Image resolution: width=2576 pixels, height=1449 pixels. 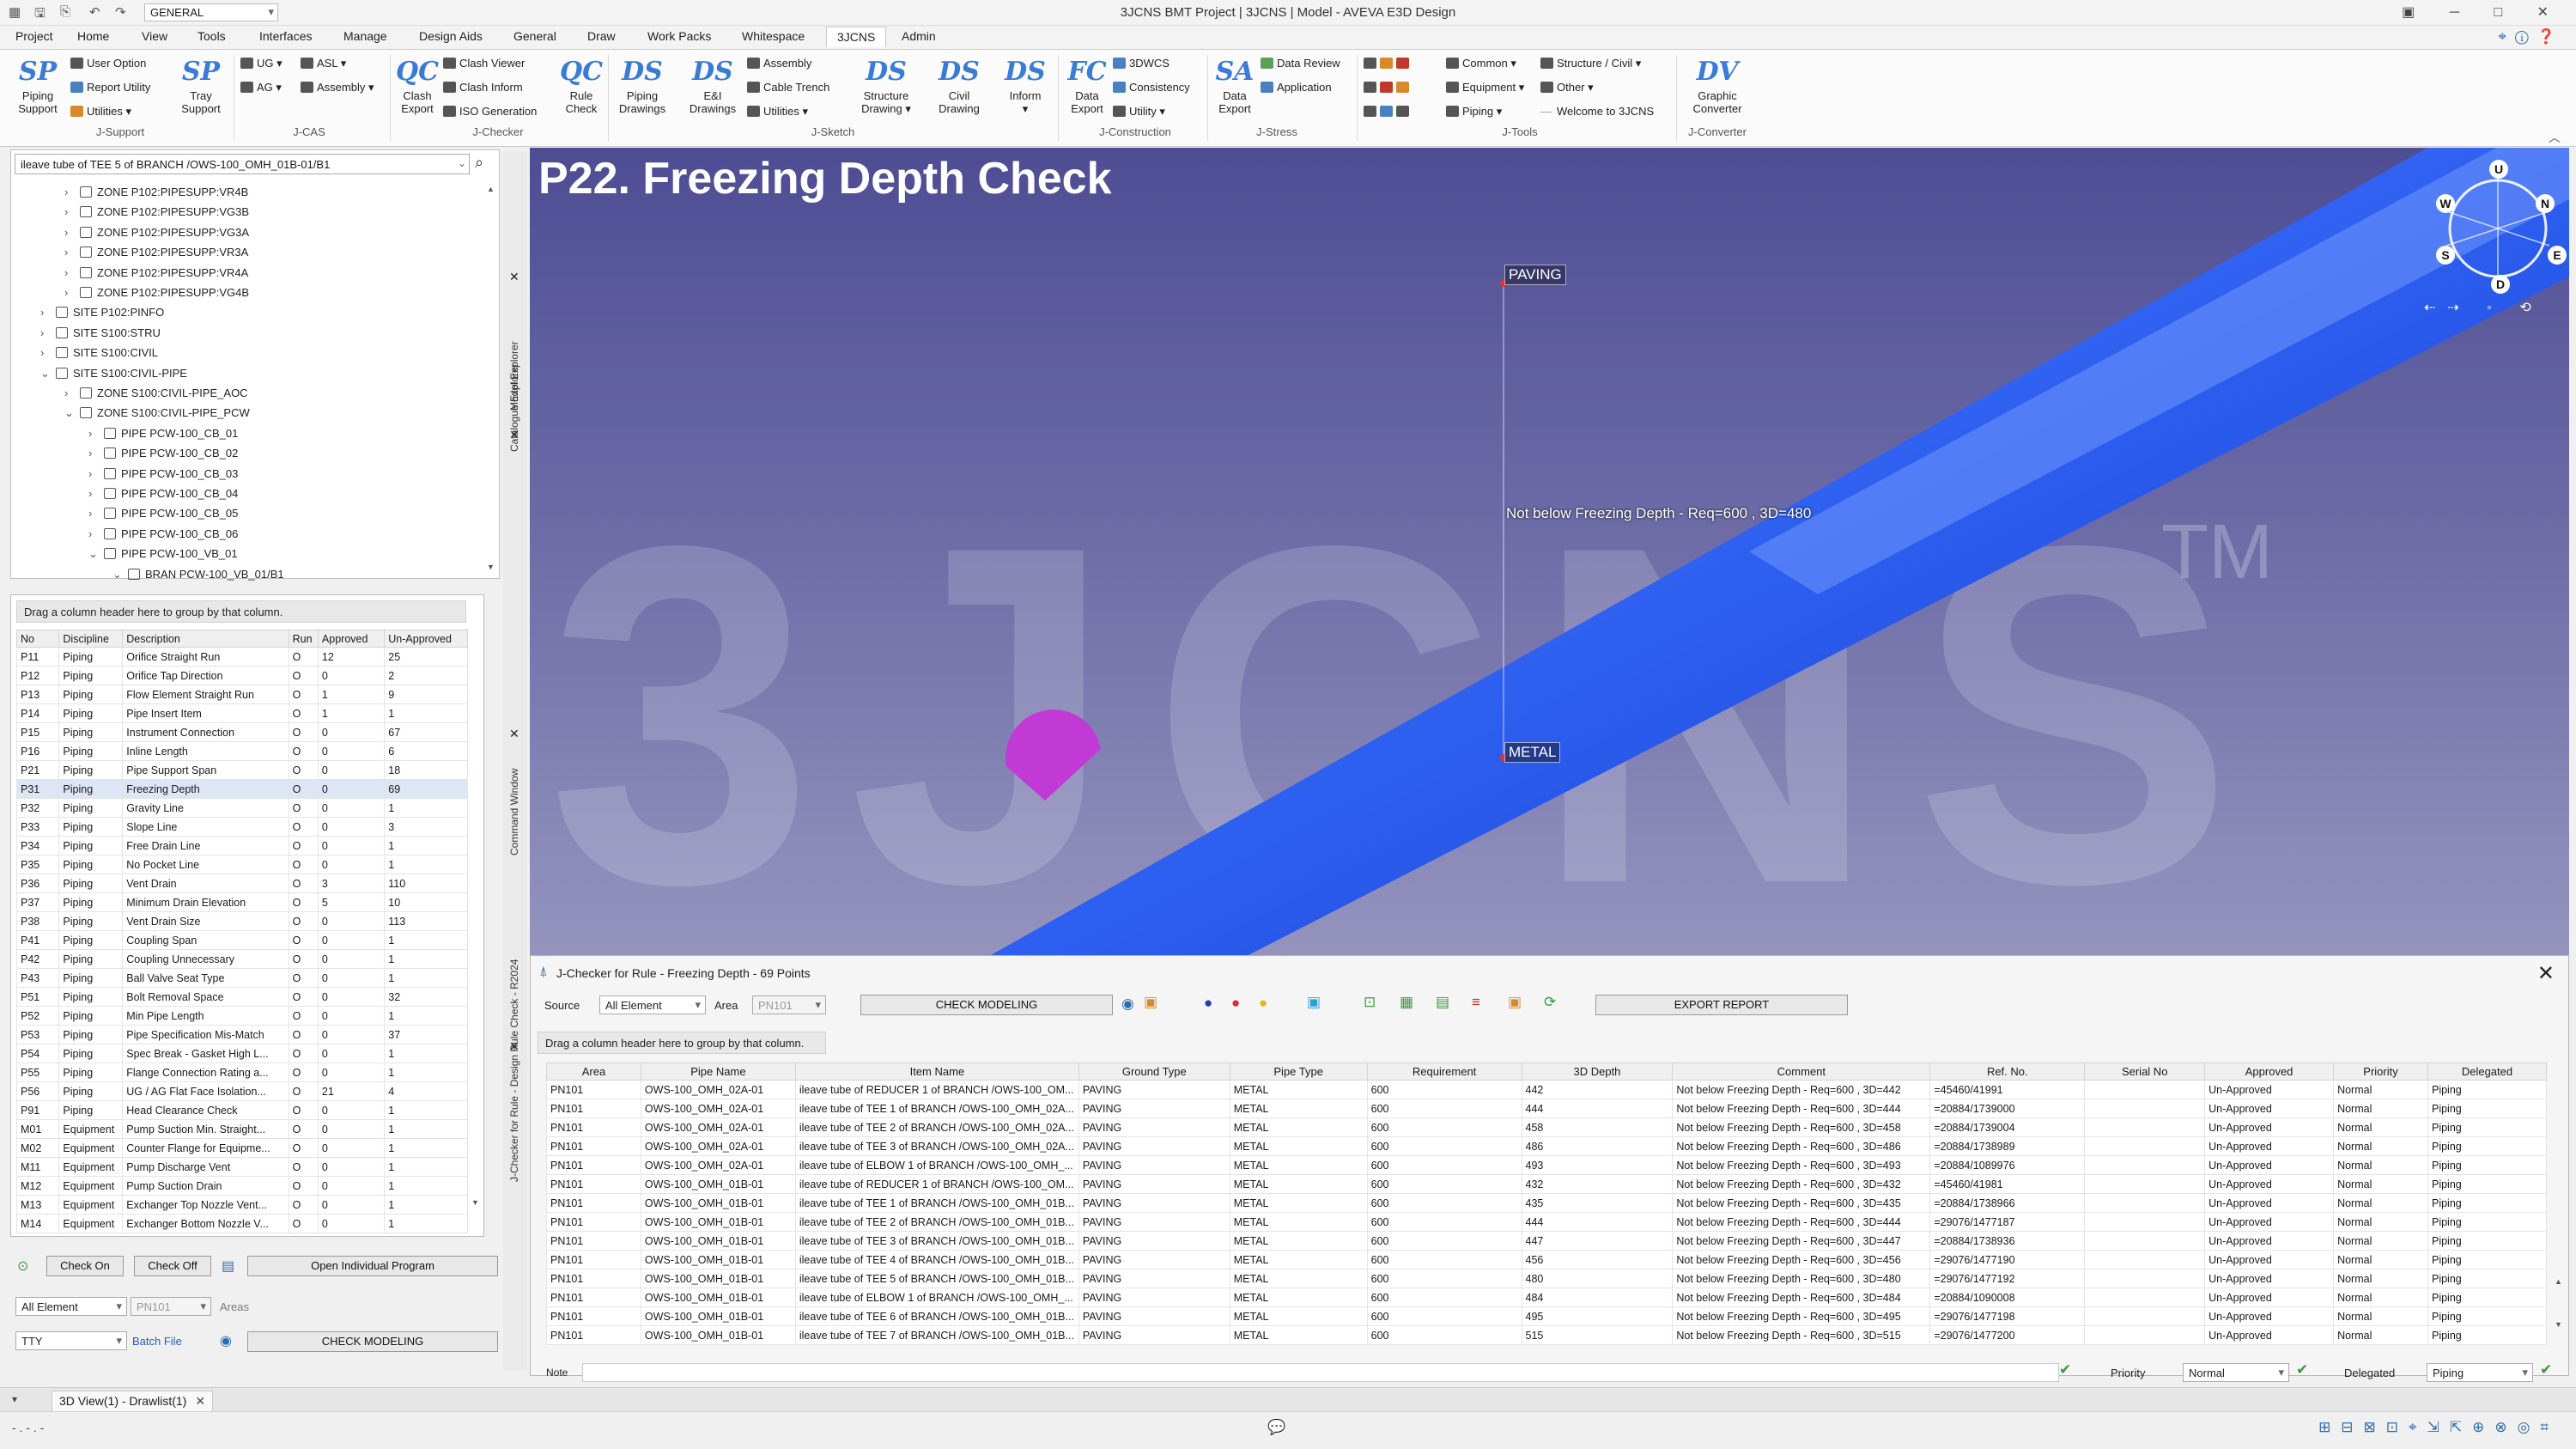 What do you see at coordinates (171, 1306) in the screenshot?
I see `area-select: PN101` at bounding box center [171, 1306].